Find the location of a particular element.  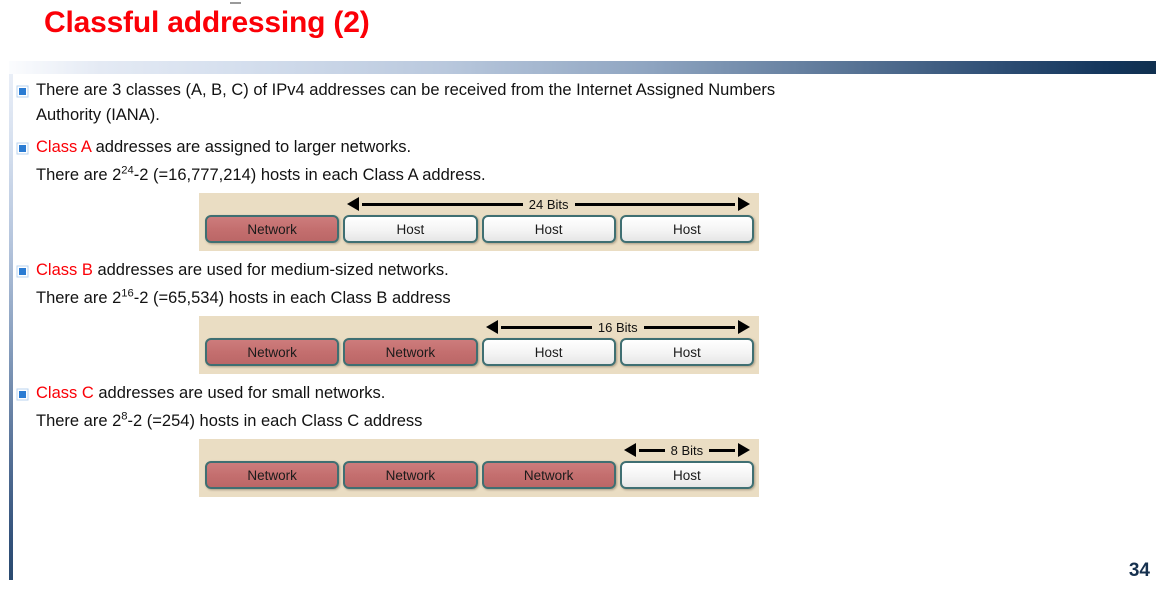

bits-annotation-row: 16 Bits is located at coordinates (479, 327).